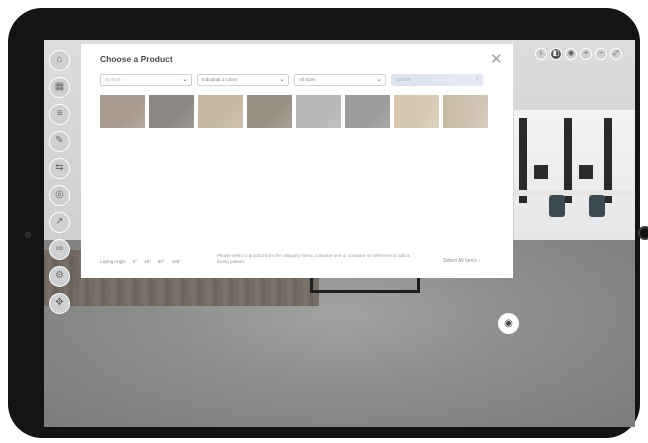 Image resolution: width=648 pixels, height=443 pixels. I want to click on size-select: All sizes ⌄, so click(340, 80).